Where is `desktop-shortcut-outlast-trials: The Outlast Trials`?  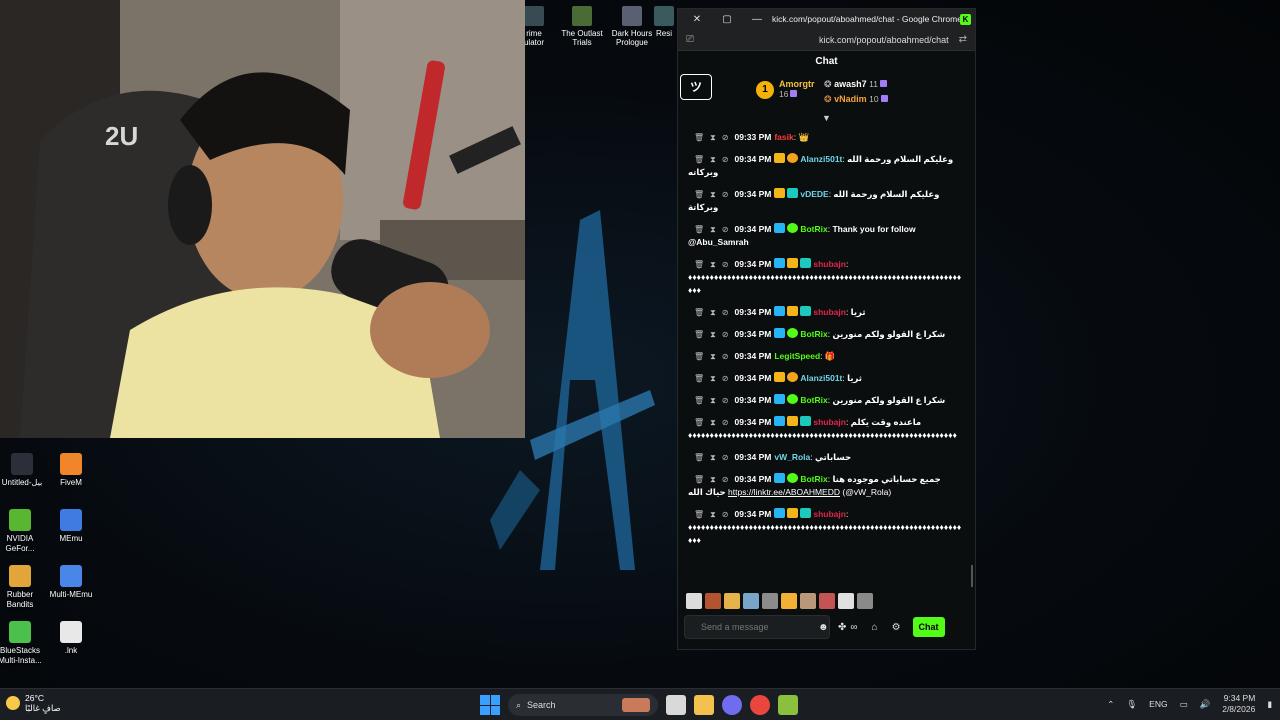 desktop-shortcut-outlast-trials: The Outlast Trials is located at coordinates (582, 26).